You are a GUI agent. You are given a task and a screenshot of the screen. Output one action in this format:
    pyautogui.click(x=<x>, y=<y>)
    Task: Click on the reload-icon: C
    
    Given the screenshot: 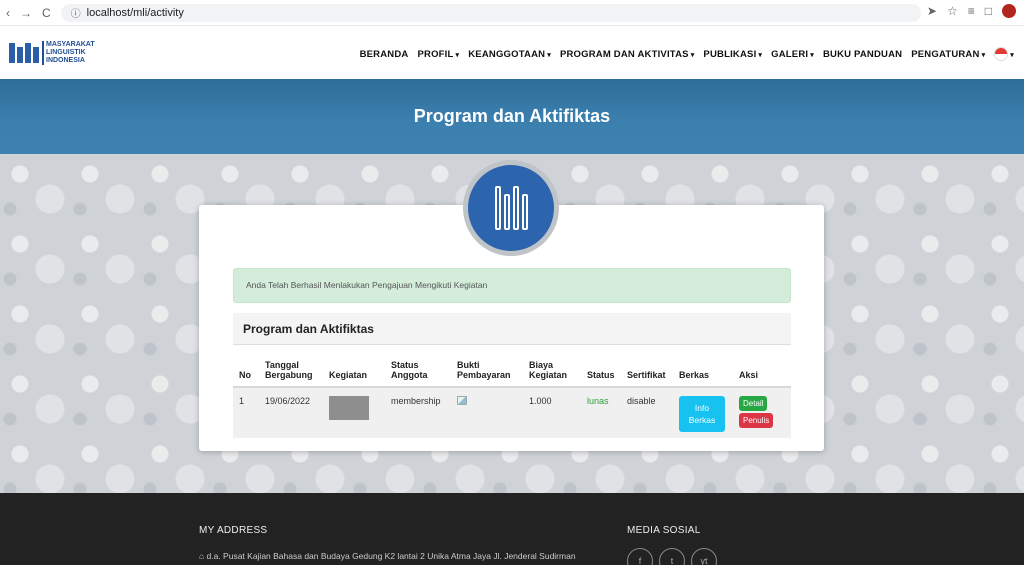 What is the action you would take?
    pyautogui.click(x=46, y=13)
    